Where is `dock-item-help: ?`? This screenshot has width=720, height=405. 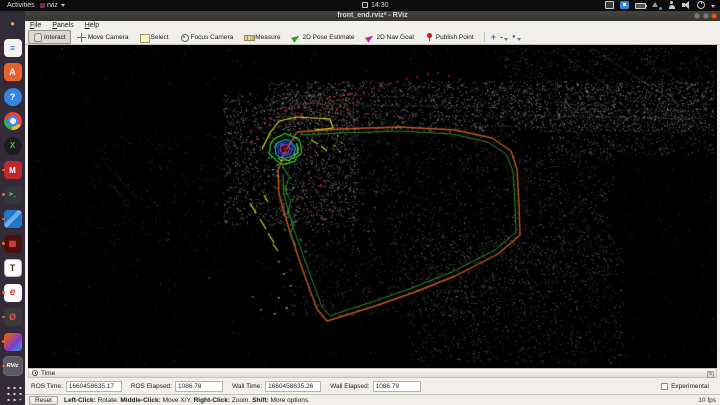 dock-item-help: ? is located at coordinates (13, 96).